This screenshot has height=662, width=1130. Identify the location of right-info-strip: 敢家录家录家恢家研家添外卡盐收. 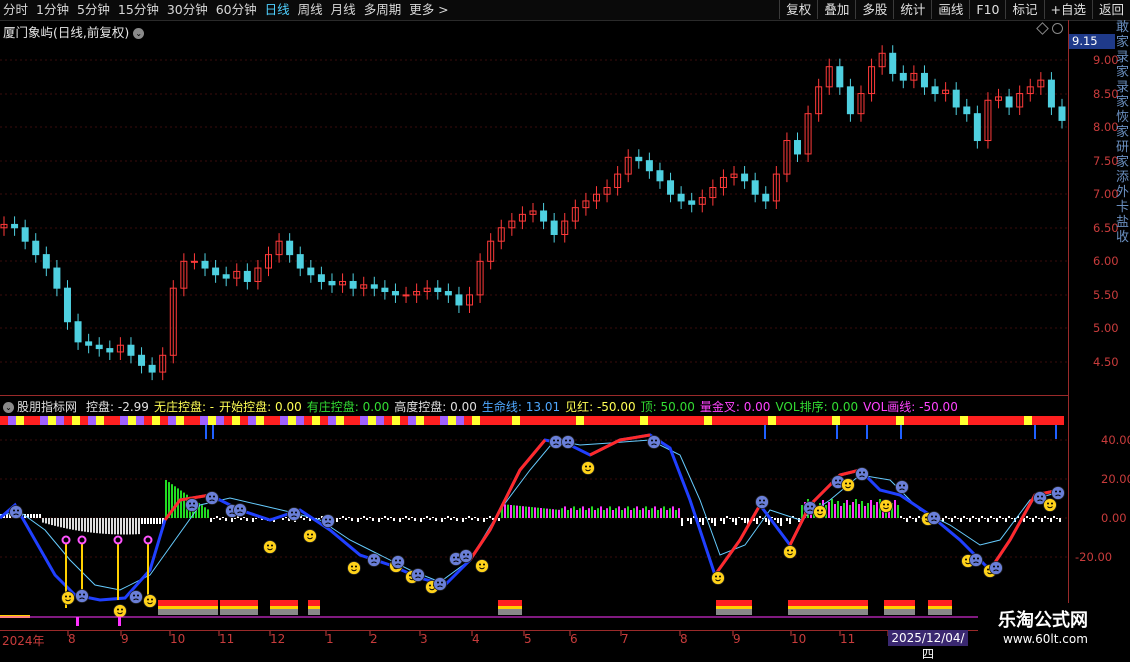
(1123, 132).